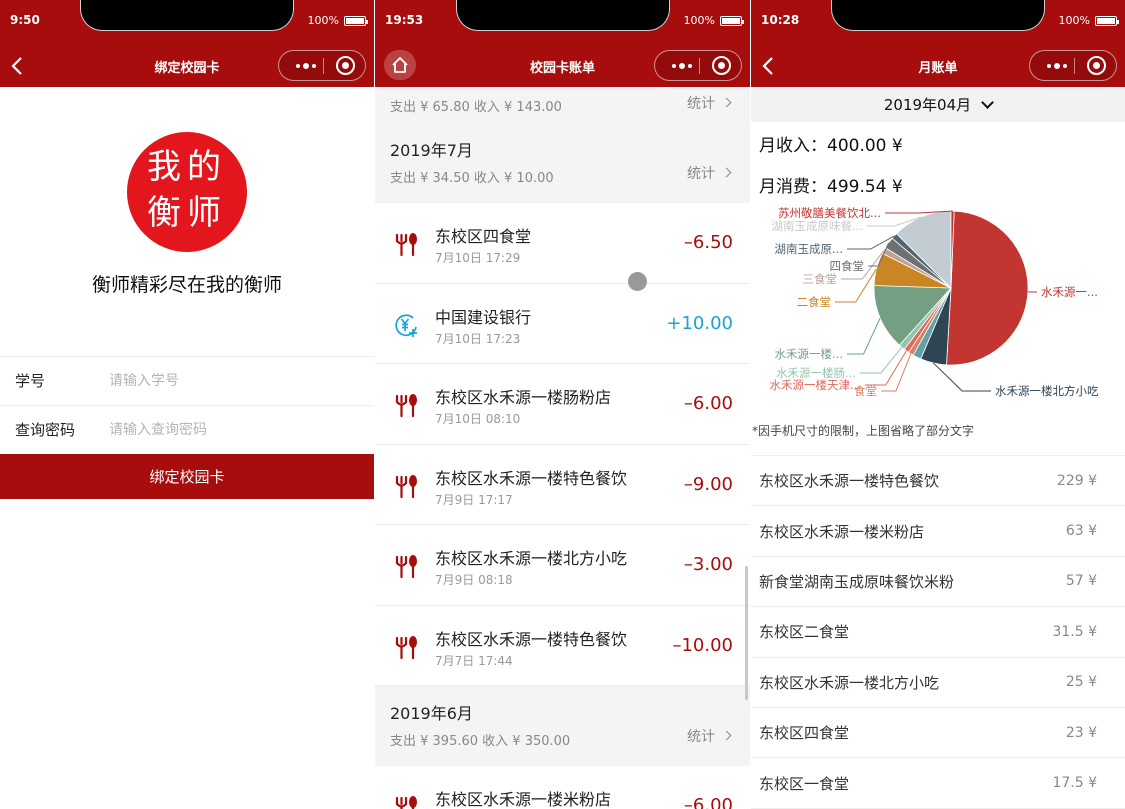  What do you see at coordinates (30, 381) in the screenshot?
I see `student-id-label: 学号` at bounding box center [30, 381].